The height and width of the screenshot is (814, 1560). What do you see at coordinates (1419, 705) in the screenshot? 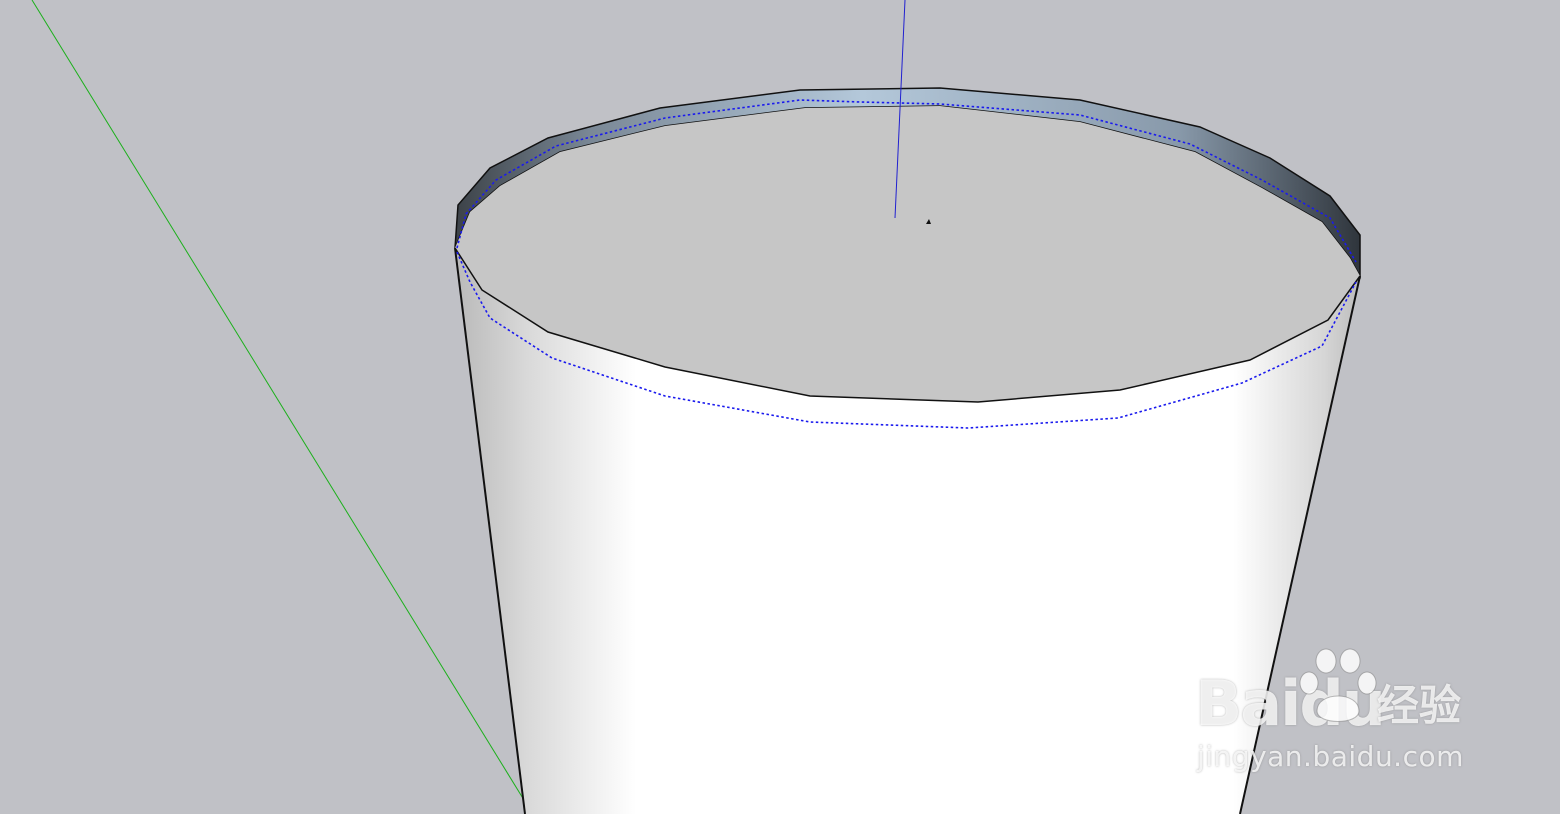
I see `watermark-cn-text: 经验` at bounding box center [1419, 705].